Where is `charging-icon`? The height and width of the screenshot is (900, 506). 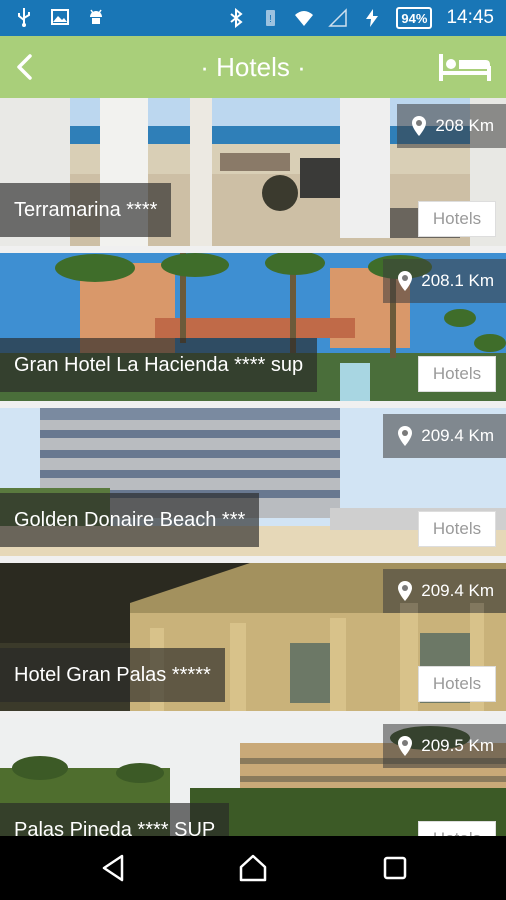 charging-icon is located at coordinates (372, 18).